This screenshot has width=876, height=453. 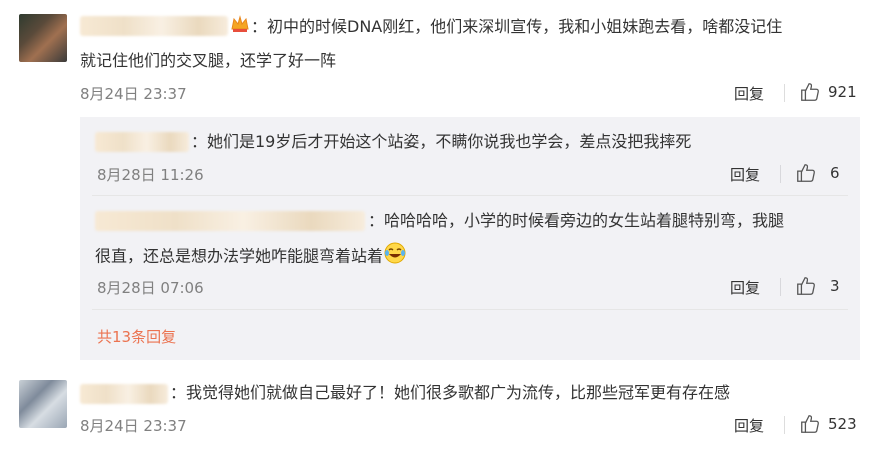 What do you see at coordinates (136, 336) in the screenshot?
I see `more-replies-link: 共13条回复` at bounding box center [136, 336].